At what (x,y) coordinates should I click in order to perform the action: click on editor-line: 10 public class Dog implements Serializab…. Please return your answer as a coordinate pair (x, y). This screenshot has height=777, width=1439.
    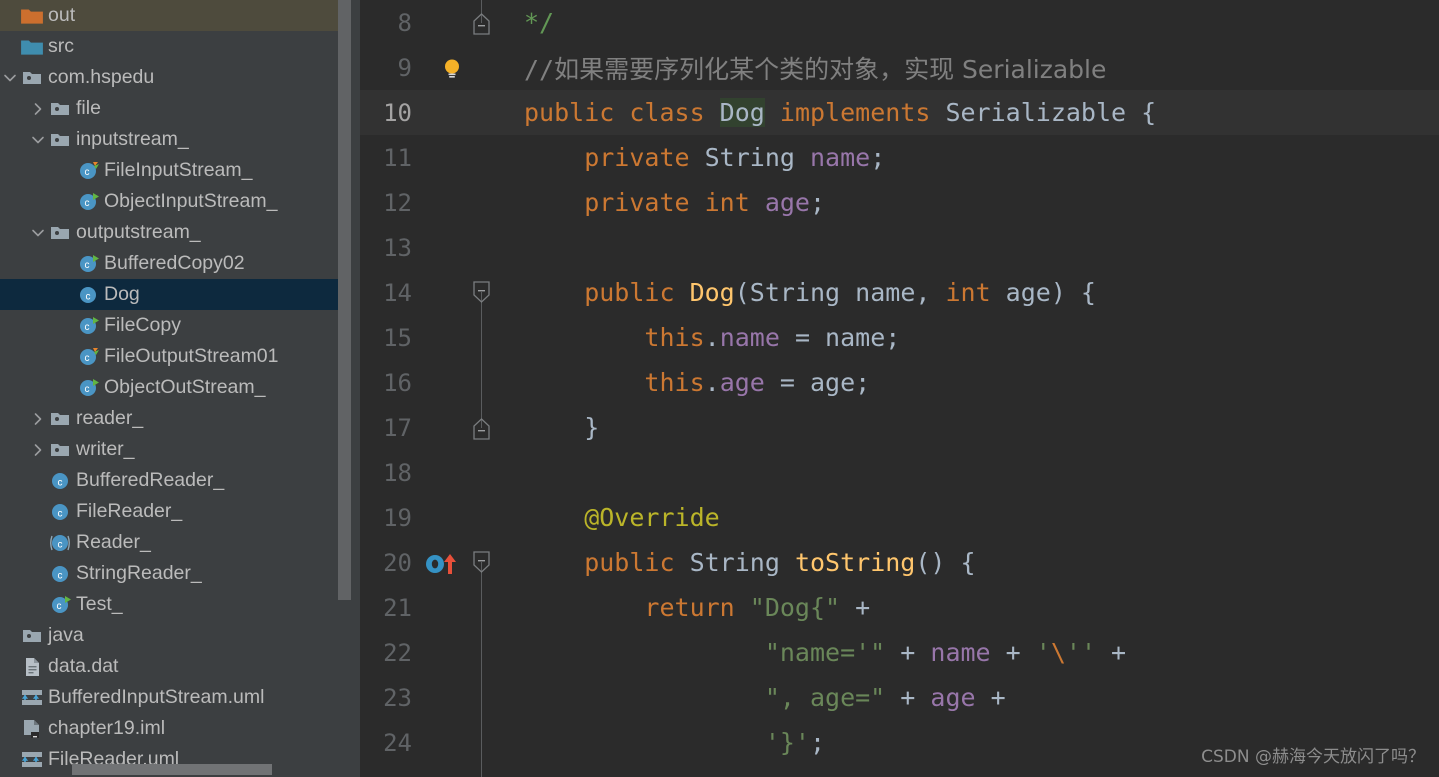
    Looking at the image, I should click on (899, 112).